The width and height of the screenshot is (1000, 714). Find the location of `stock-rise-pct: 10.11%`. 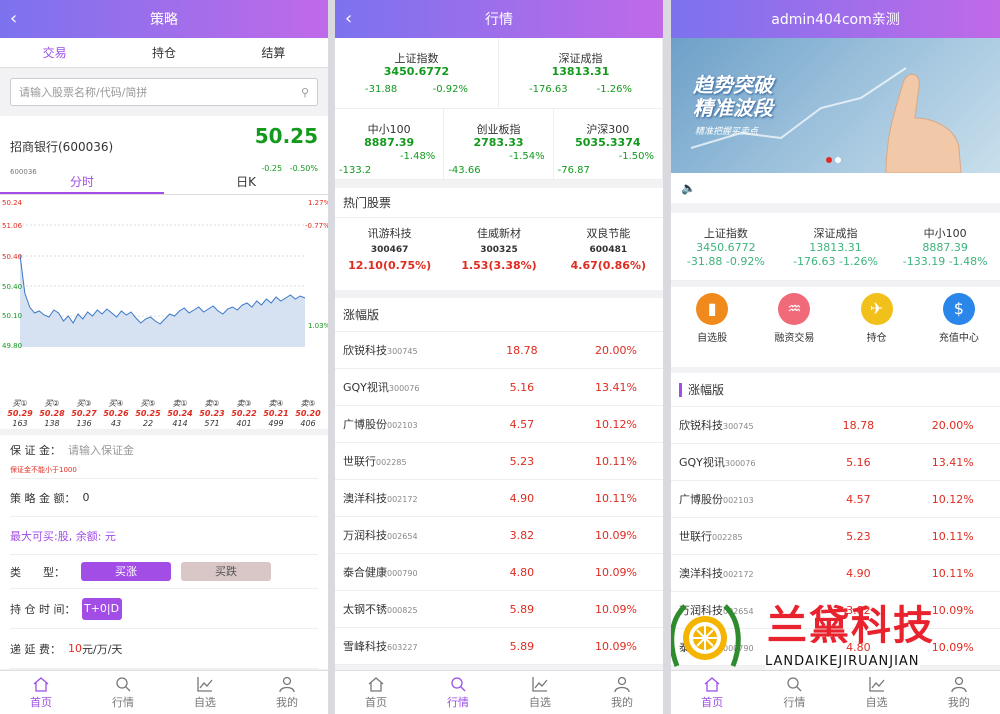

stock-rise-pct: 10.11% is located at coordinates (952, 573).